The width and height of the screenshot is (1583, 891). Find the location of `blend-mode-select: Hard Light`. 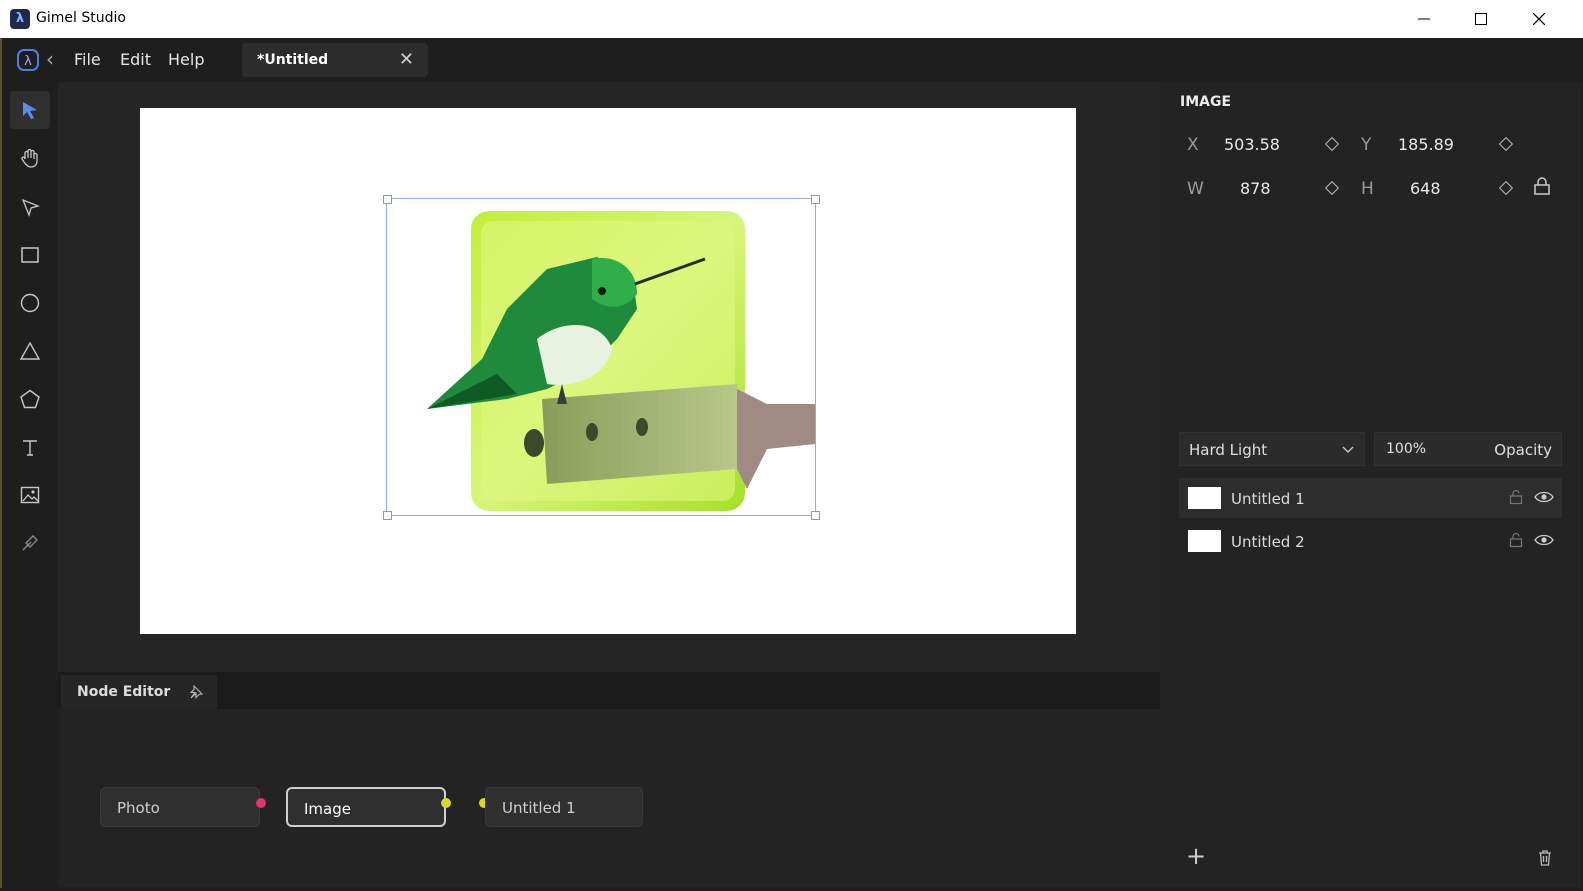

blend-mode-select: Hard Light is located at coordinates (1272, 449).